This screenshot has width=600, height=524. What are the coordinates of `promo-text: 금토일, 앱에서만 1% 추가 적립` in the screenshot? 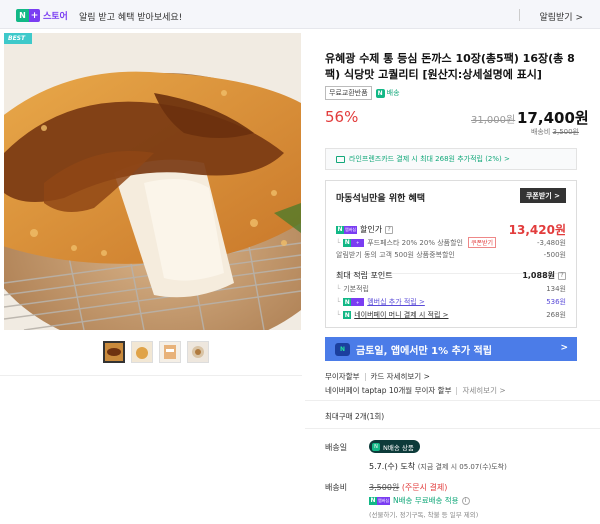 It's located at (424, 351).